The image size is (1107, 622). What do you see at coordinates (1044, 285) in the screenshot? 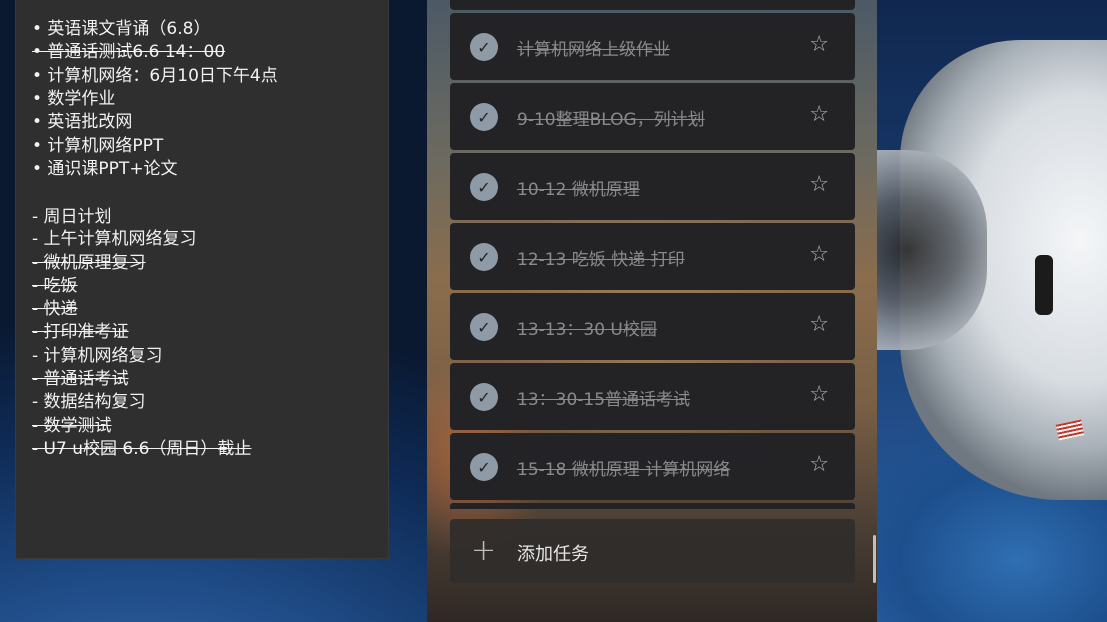
I see `spacecraft-hatch` at bounding box center [1044, 285].